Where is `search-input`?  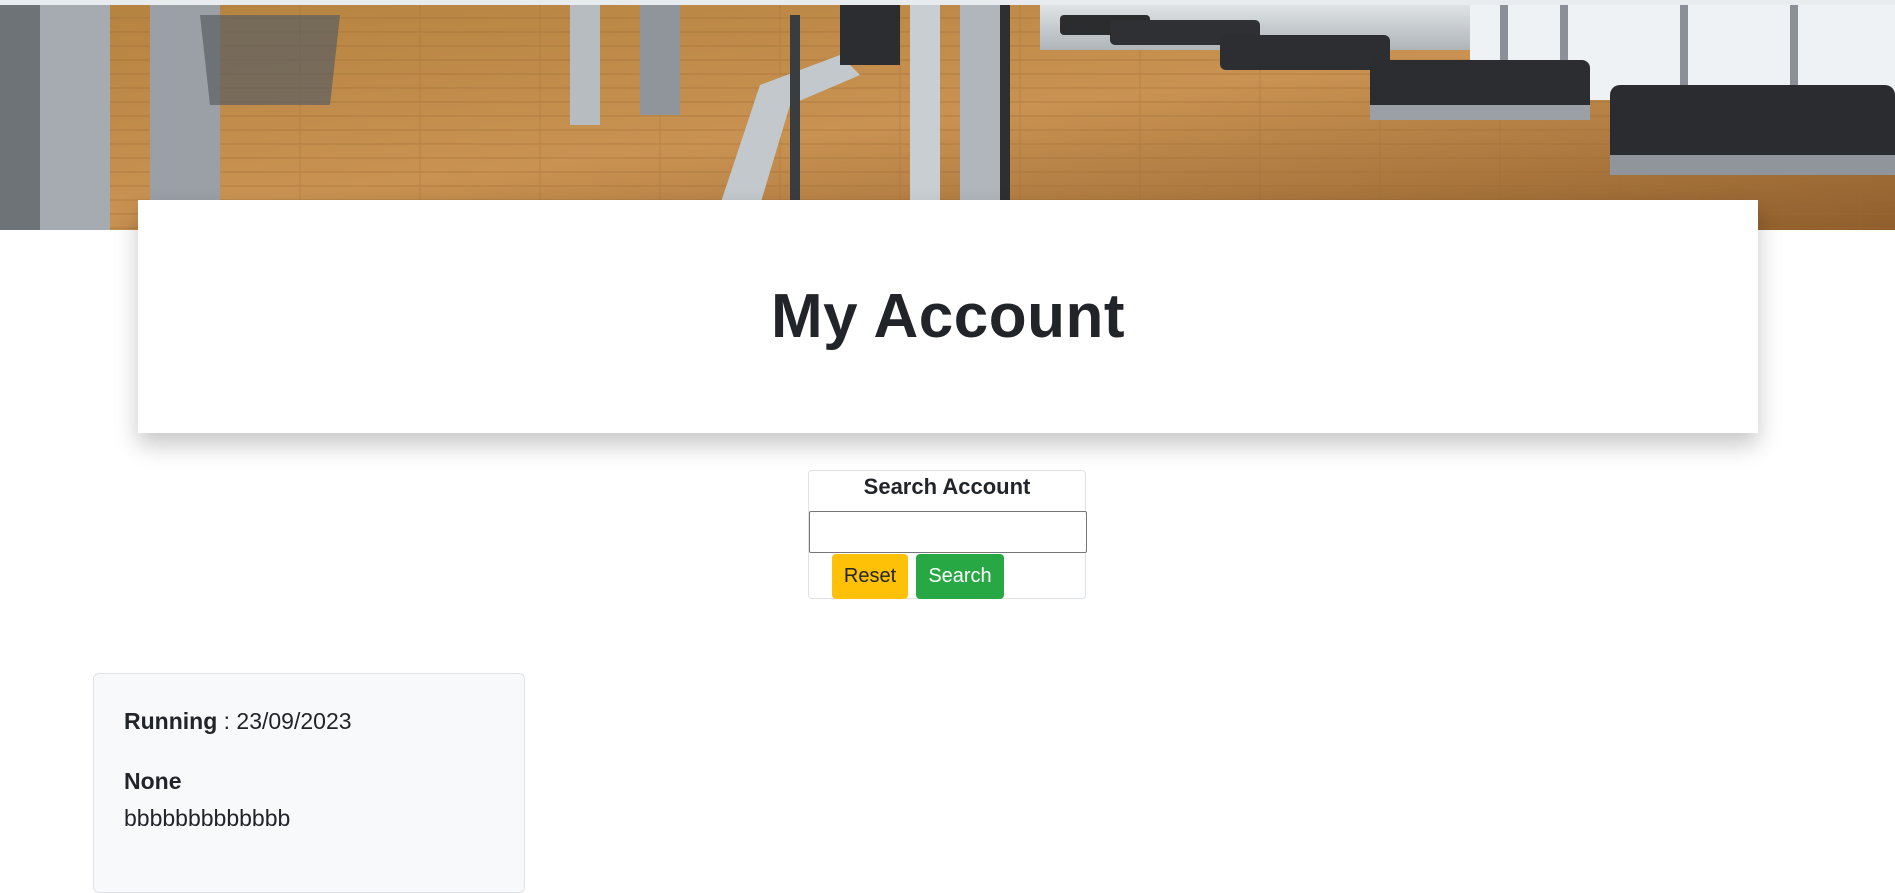 search-input is located at coordinates (948, 532).